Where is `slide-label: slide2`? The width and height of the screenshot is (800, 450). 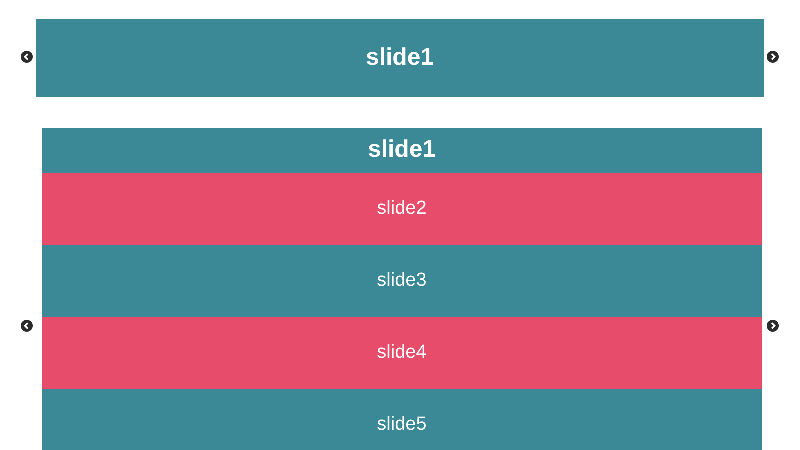
slide-label: slide2 is located at coordinates (402, 209).